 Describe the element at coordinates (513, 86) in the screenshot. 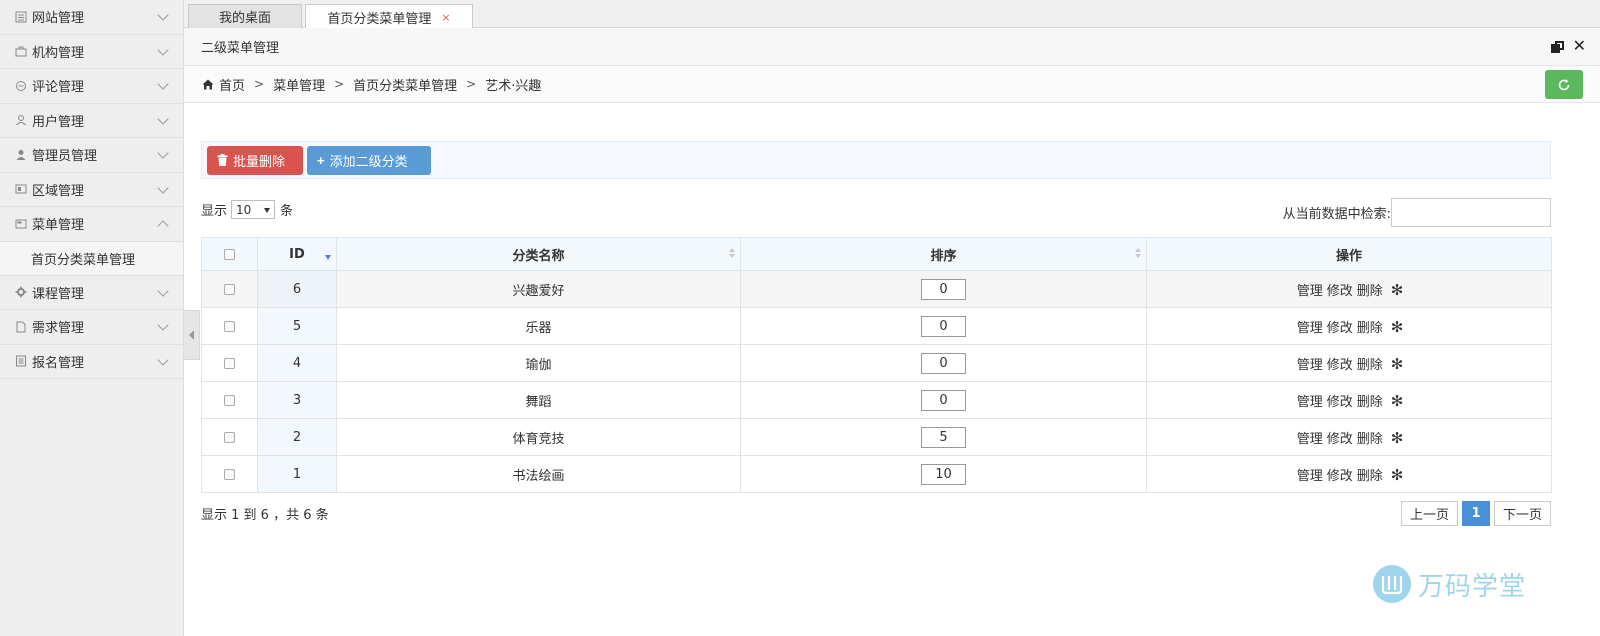

I see `breadcrumb-current: 艺术·兴趣` at that location.